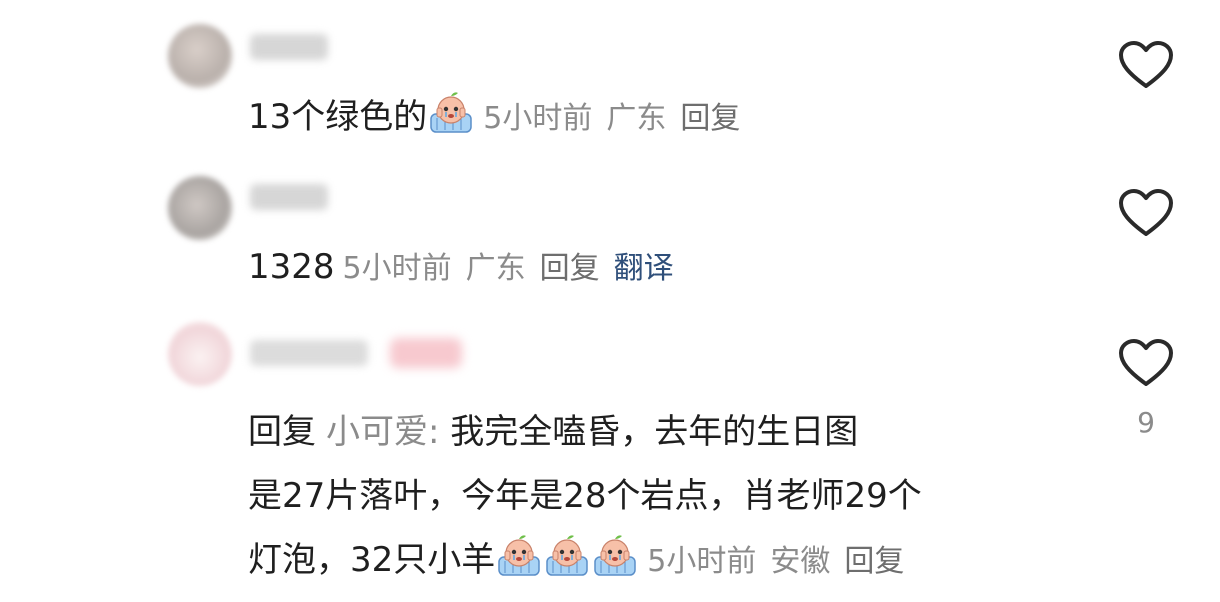  I want to click on translate-button: 翻译, so click(644, 268).